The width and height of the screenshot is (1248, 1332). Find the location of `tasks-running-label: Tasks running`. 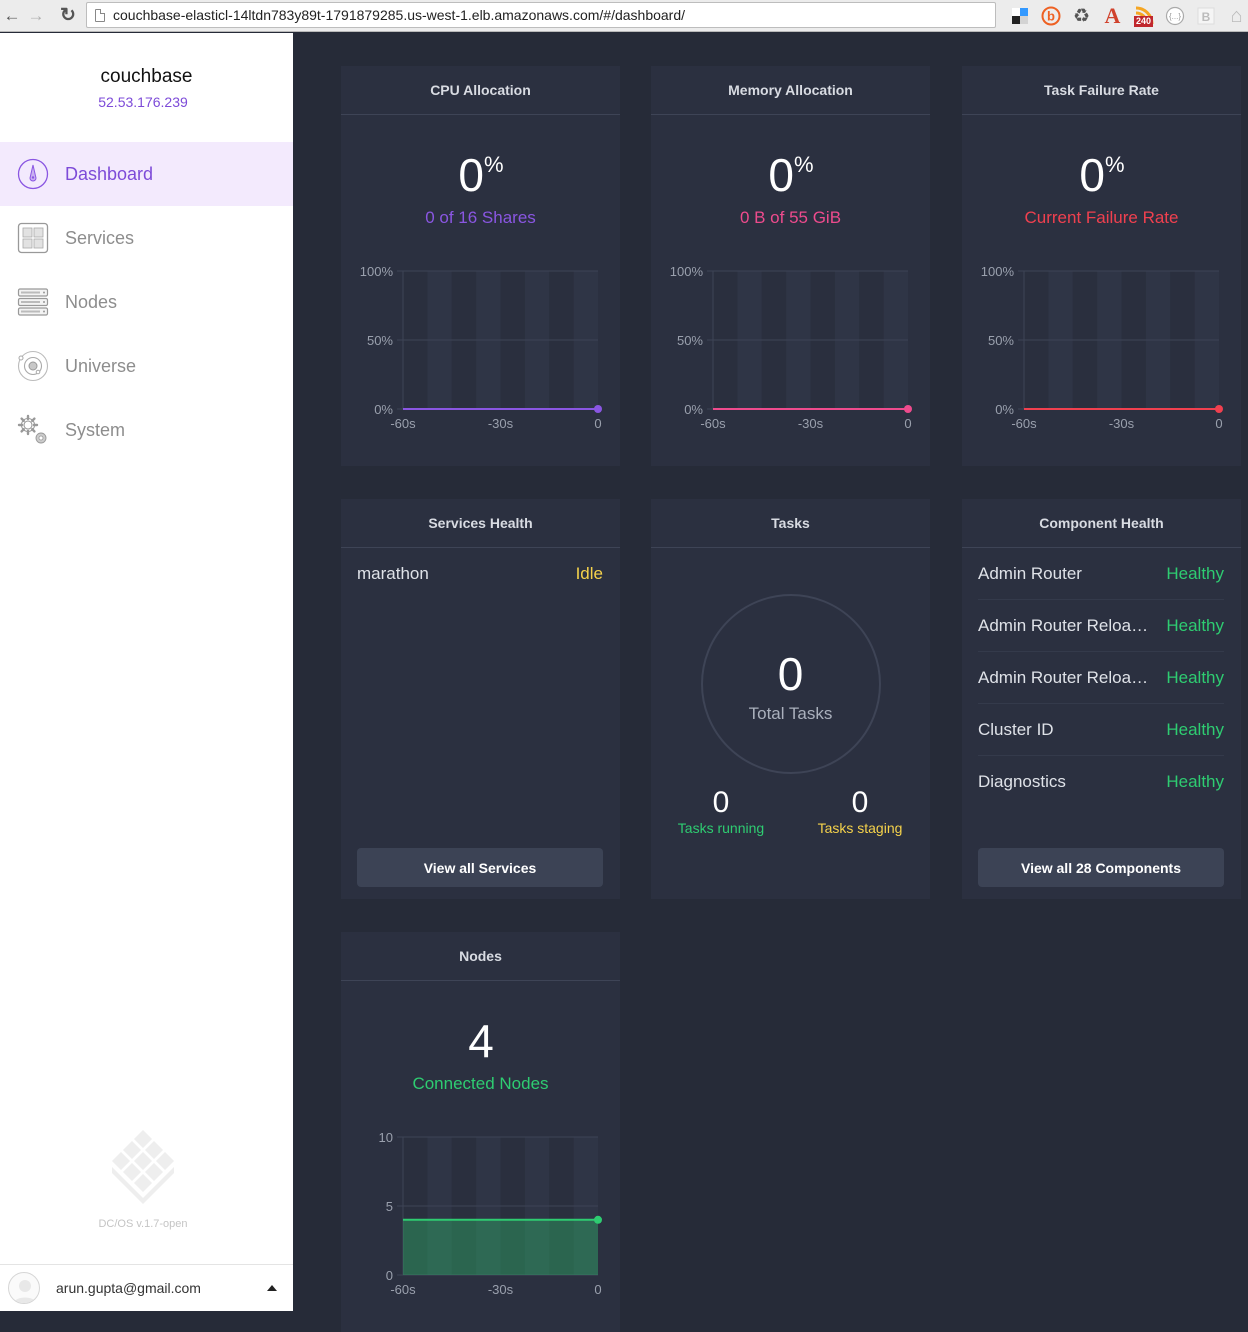

tasks-running-label: Tasks running is located at coordinates (721, 828).